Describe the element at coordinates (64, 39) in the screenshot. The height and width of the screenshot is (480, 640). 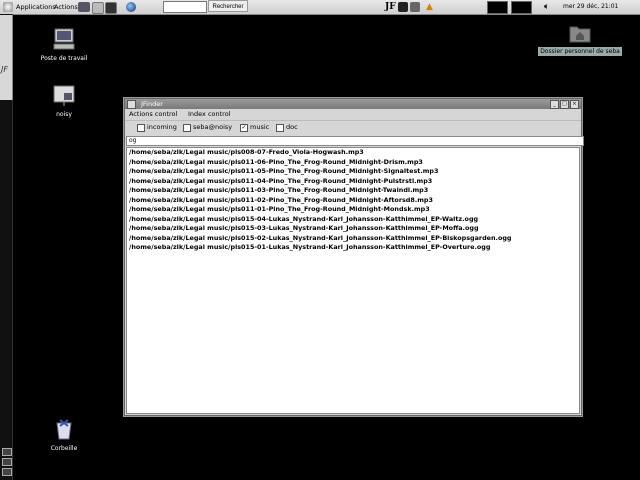
I see `computer-icon` at that location.